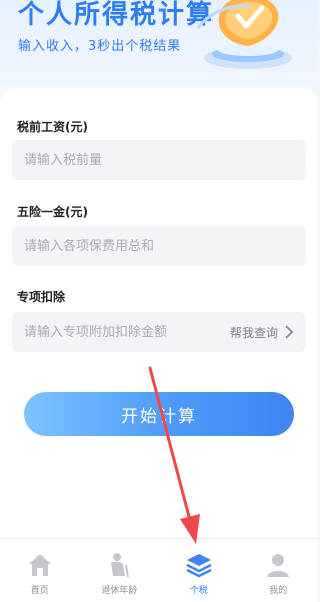 This screenshot has height=602, width=320. I want to click on lookup-label: 帮我查询, so click(253, 332).